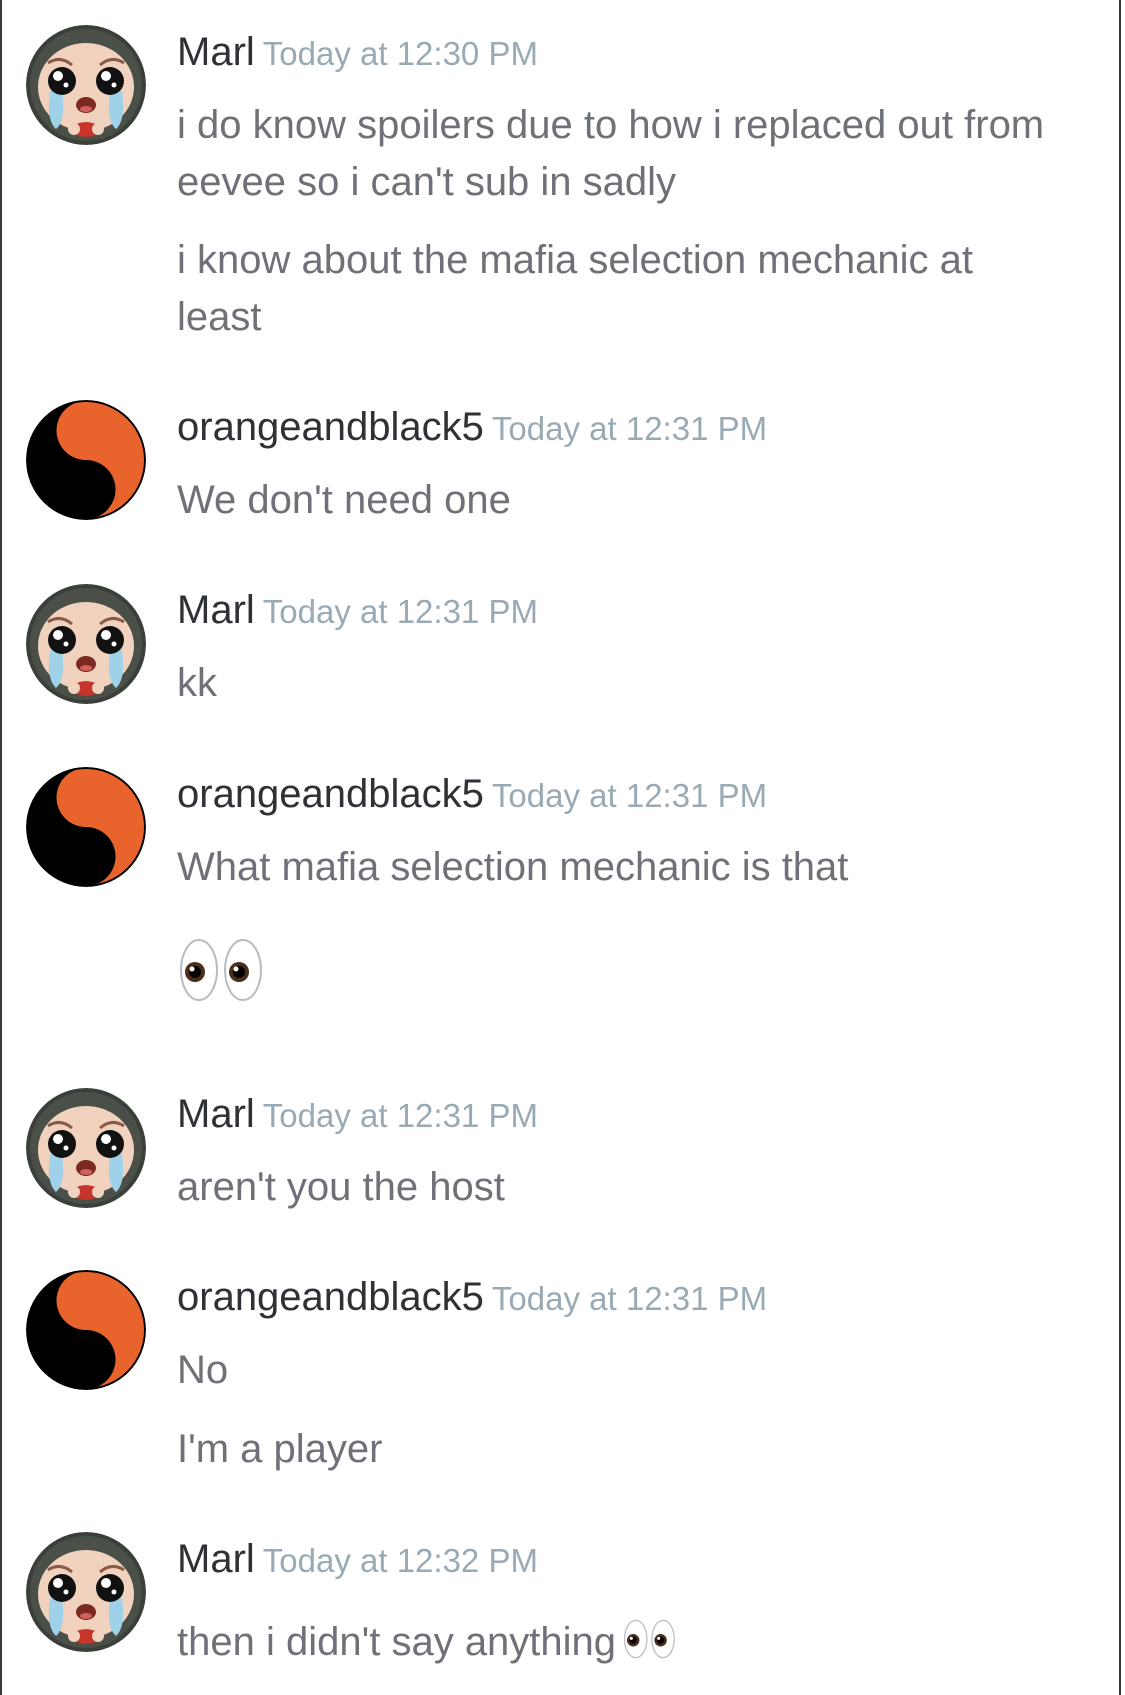 The height and width of the screenshot is (1695, 1125). I want to click on timestamp: Today at 12:32 PM, so click(400, 1560).